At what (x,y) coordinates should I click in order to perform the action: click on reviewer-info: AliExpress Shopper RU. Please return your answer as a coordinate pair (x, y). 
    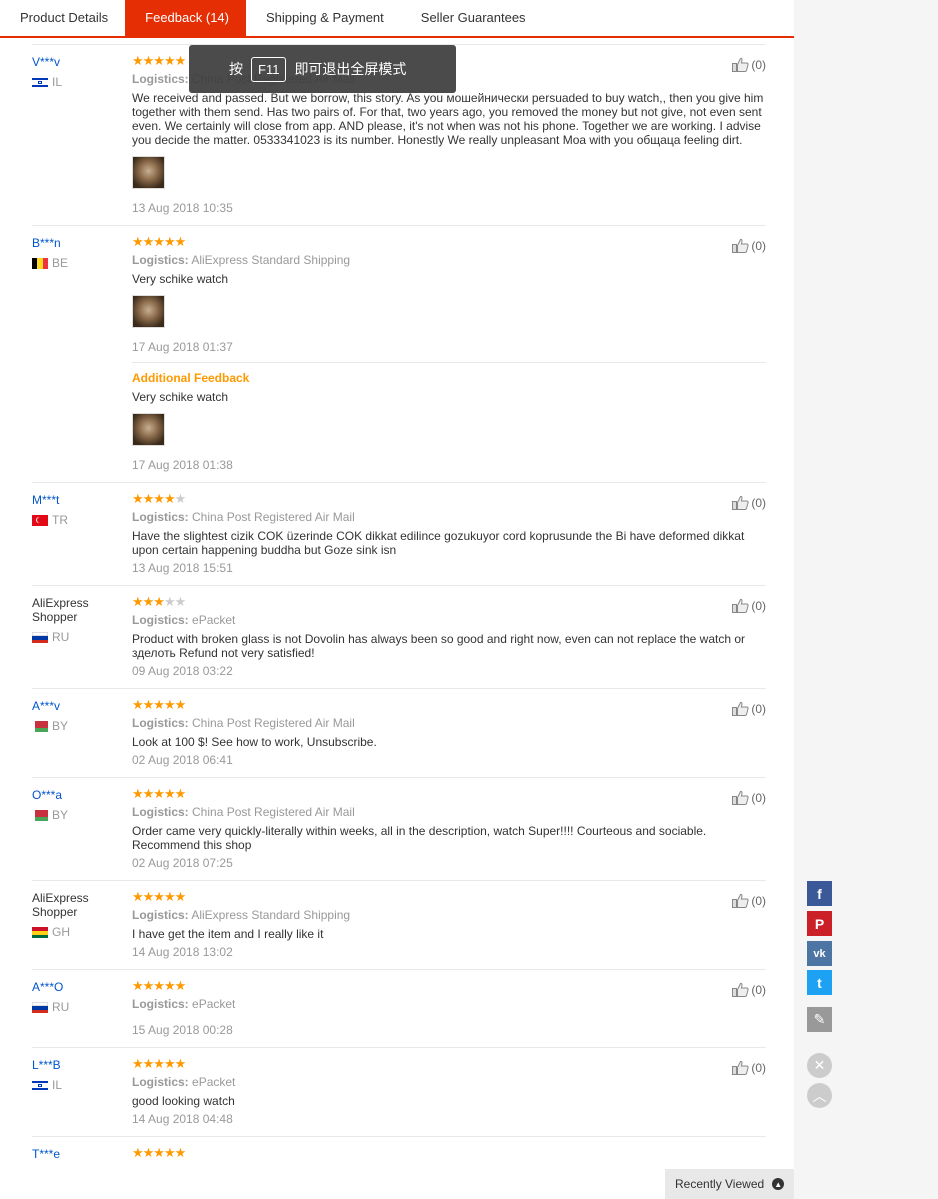
    Looking at the image, I should click on (78, 620).